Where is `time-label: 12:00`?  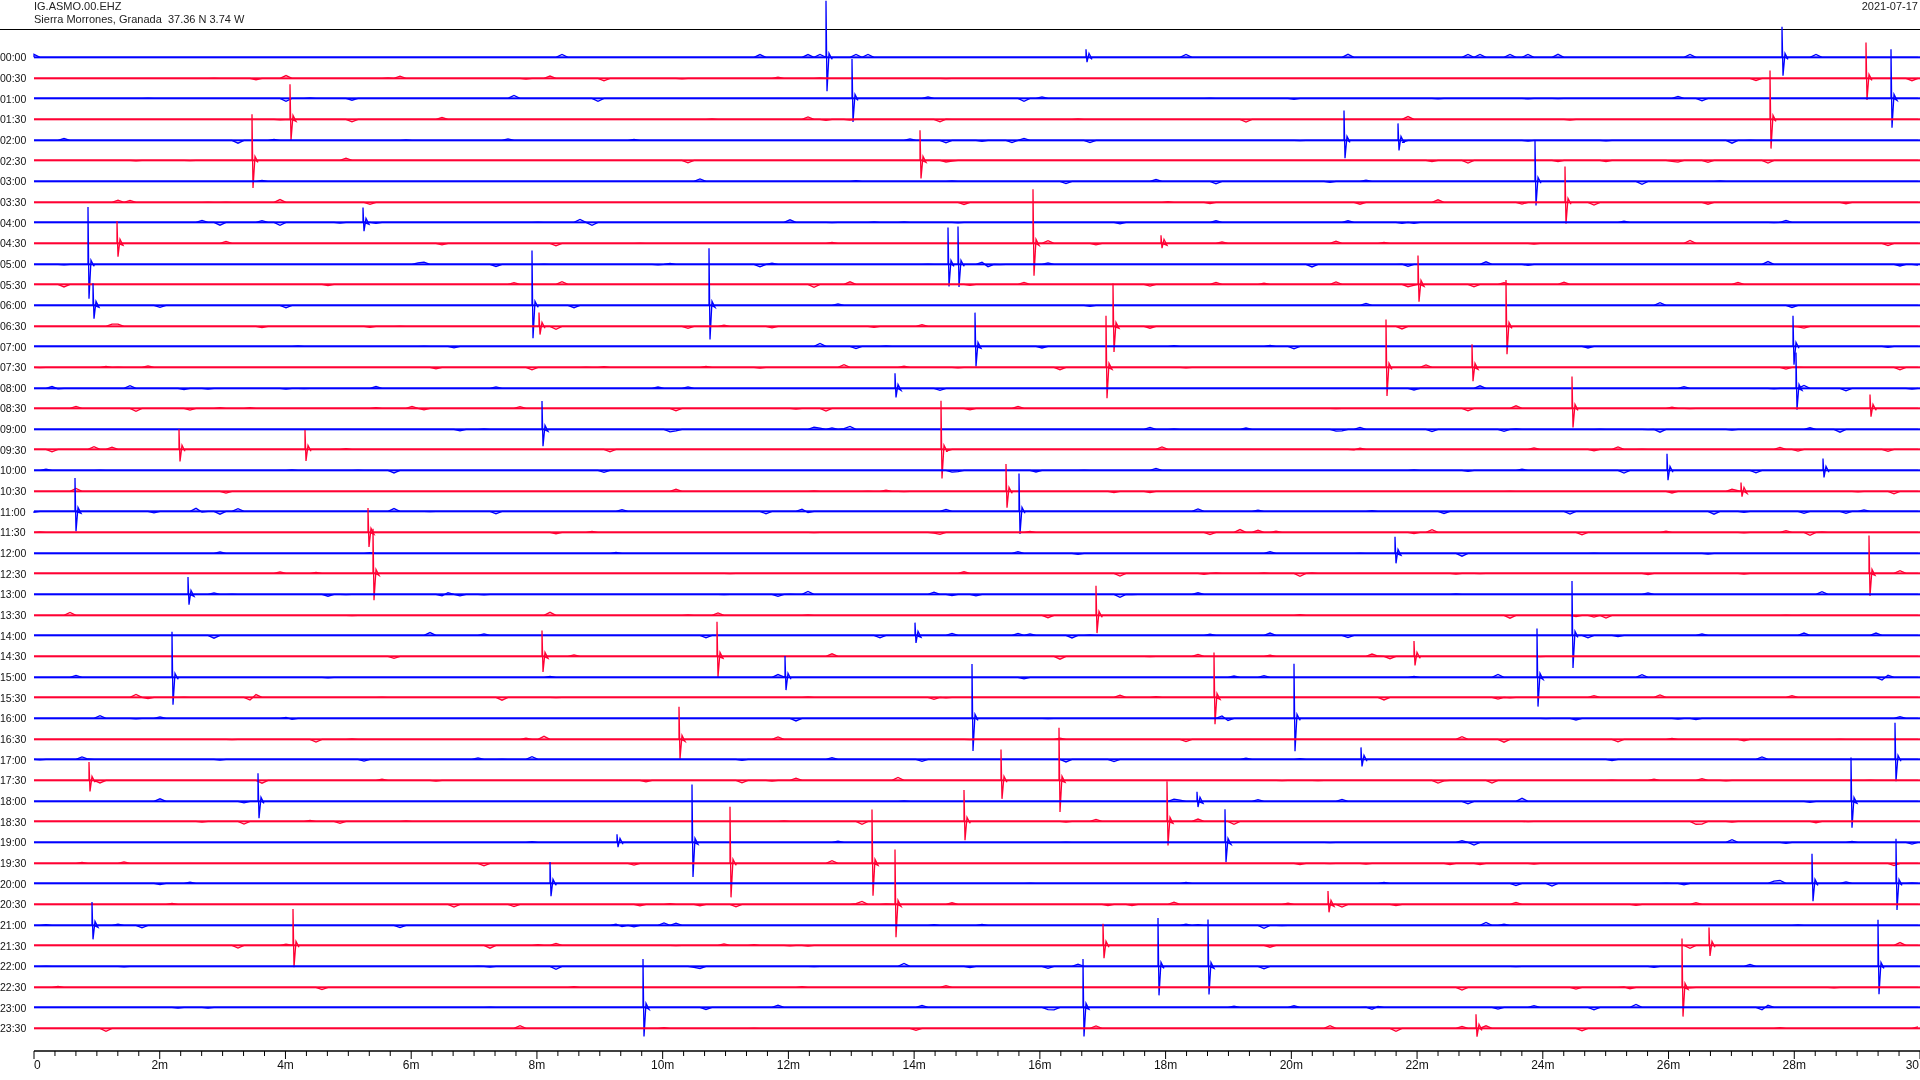 time-label: 12:00 is located at coordinates (14, 553).